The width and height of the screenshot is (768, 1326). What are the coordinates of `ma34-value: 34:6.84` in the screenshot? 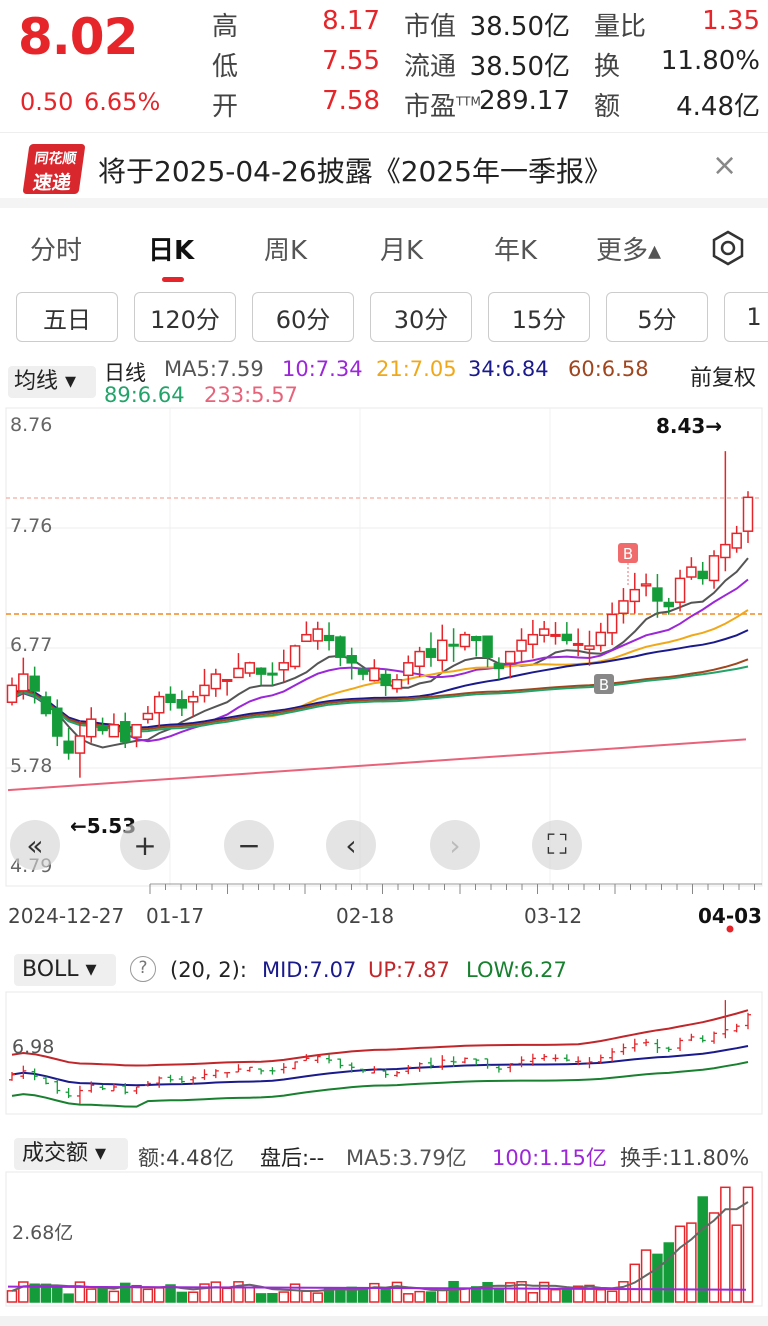 It's located at (508, 369).